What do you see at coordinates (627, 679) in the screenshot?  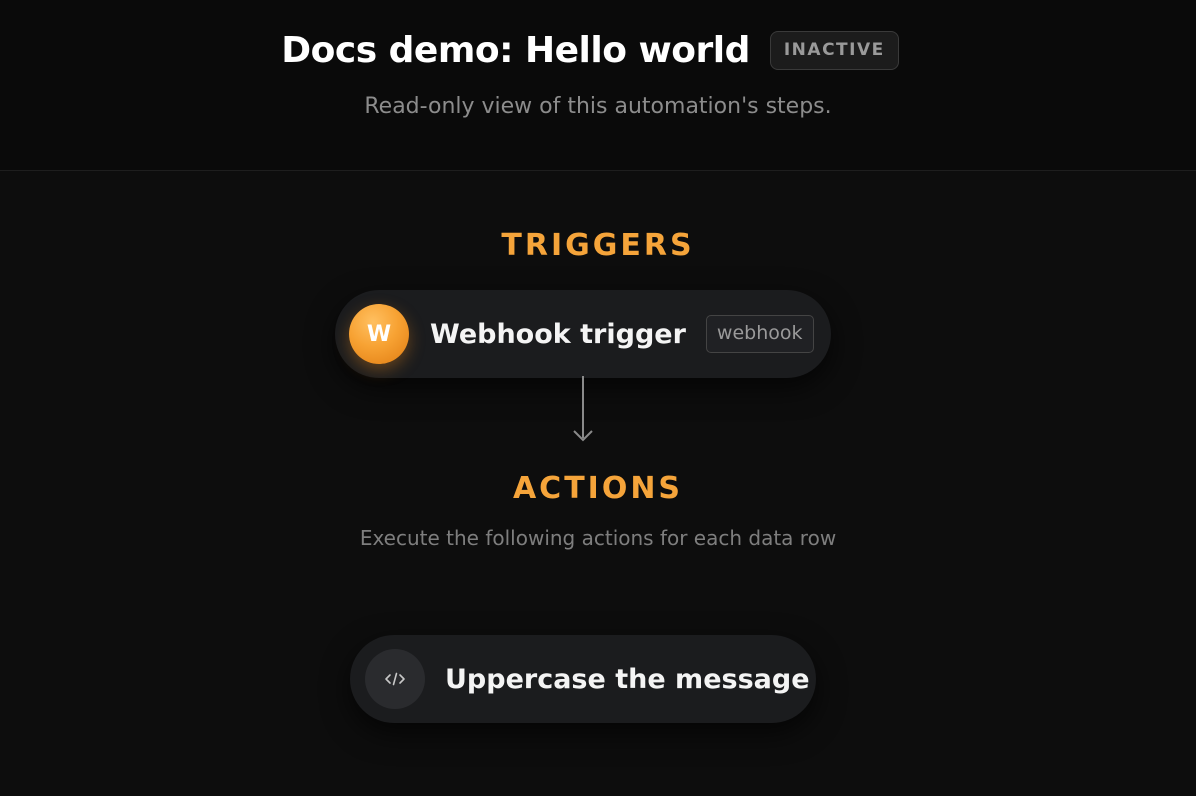 I see `action-title: Uppercase the message` at bounding box center [627, 679].